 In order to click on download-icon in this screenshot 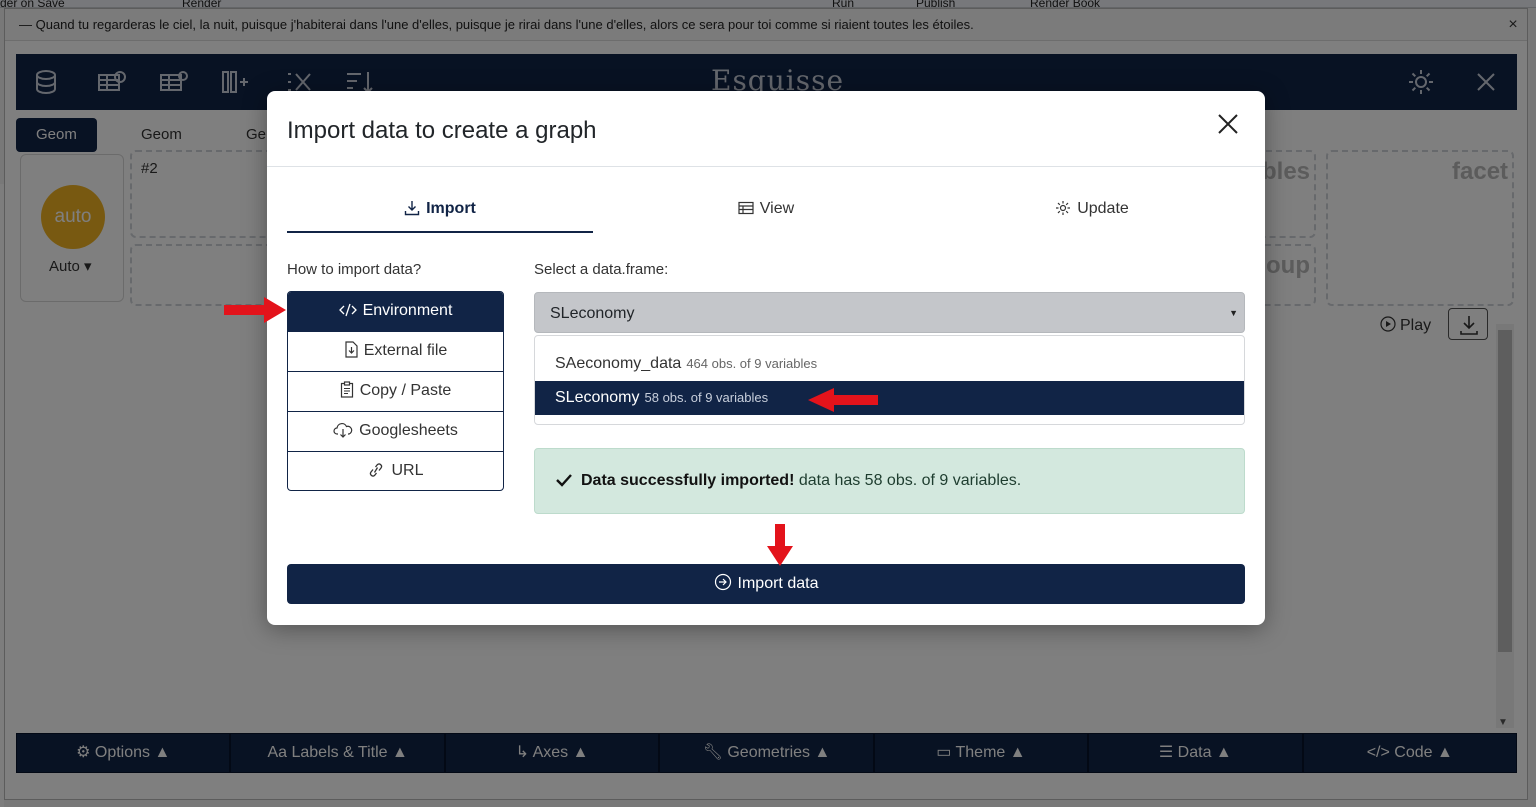, I will do `click(412, 208)`.